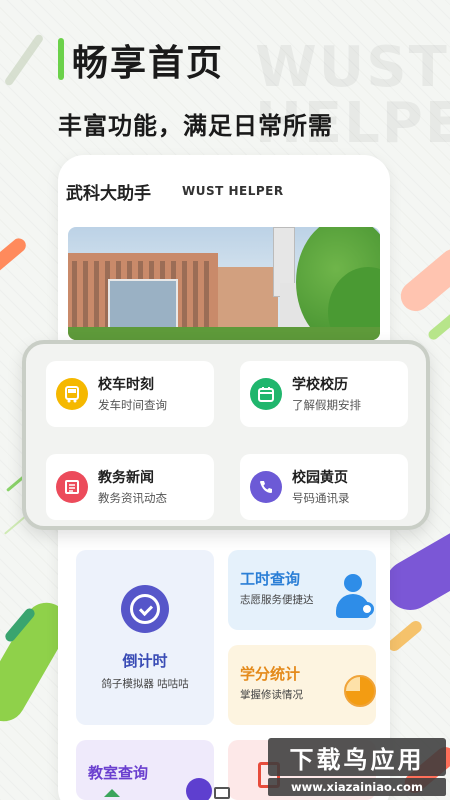 The height and width of the screenshot is (800, 450). Describe the element at coordinates (302, 685) in the screenshot. I see `credits-card: 学分统计 掌握修读情况` at that location.